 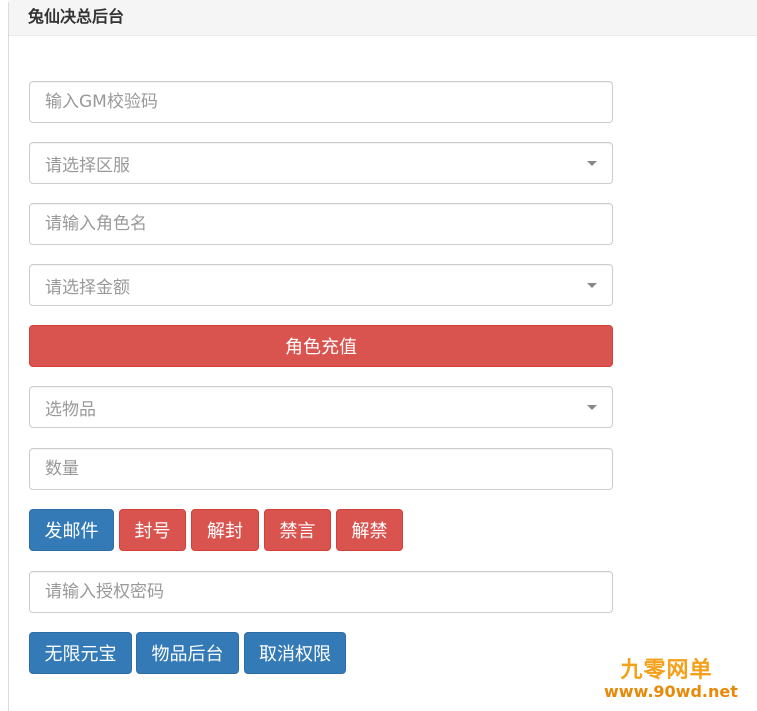 What do you see at coordinates (369, 530) in the screenshot?
I see `unmute-button: 解禁` at bounding box center [369, 530].